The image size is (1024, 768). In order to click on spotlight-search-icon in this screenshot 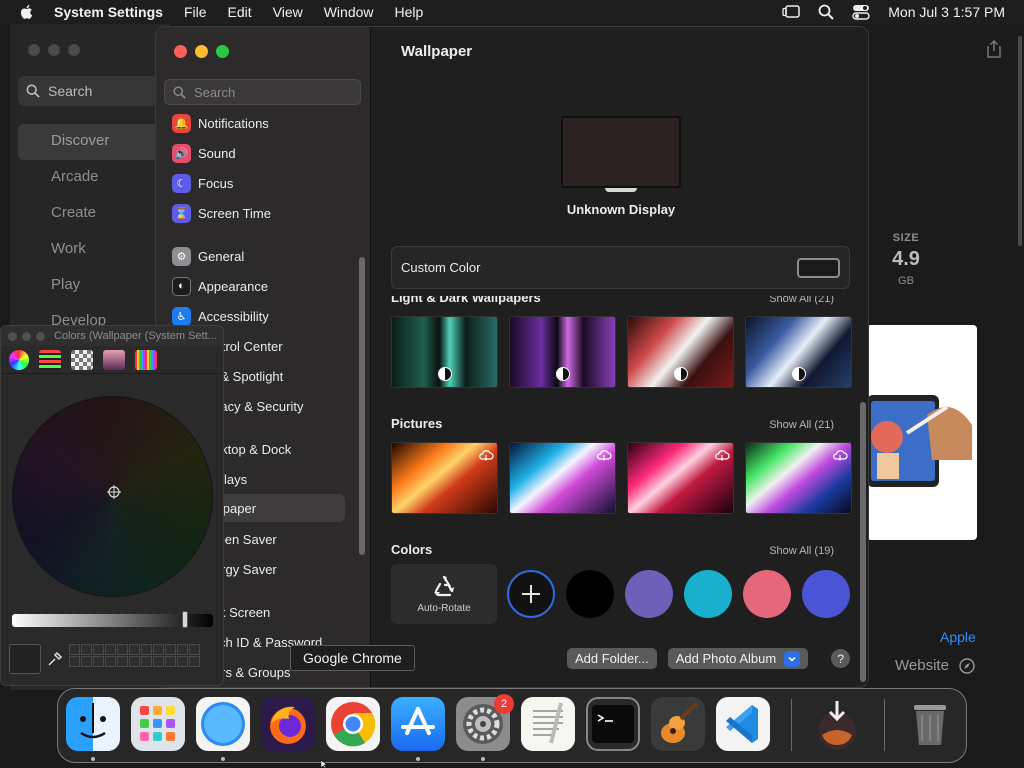, I will do `click(826, 12)`.